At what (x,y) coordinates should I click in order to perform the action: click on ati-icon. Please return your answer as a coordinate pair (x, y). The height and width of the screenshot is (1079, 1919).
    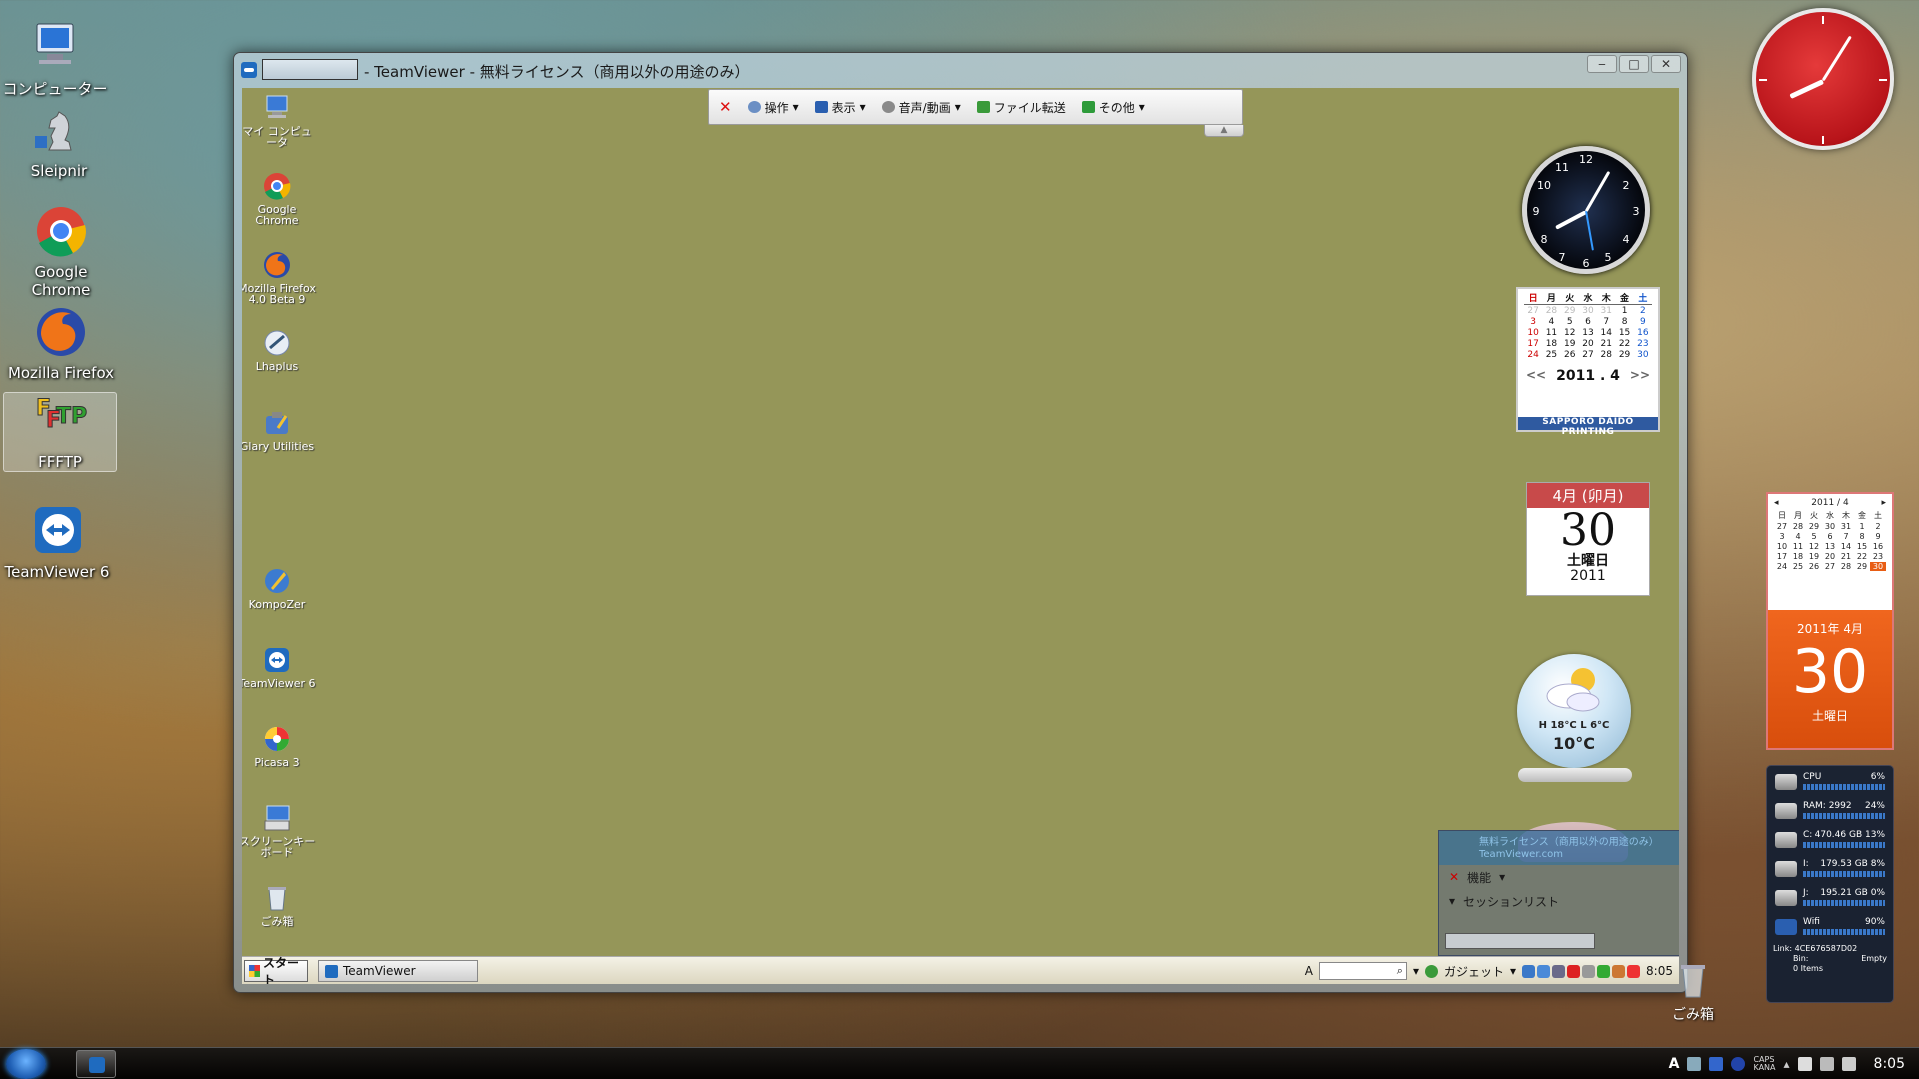
    Looking at the image, I should click on (1574, 971).